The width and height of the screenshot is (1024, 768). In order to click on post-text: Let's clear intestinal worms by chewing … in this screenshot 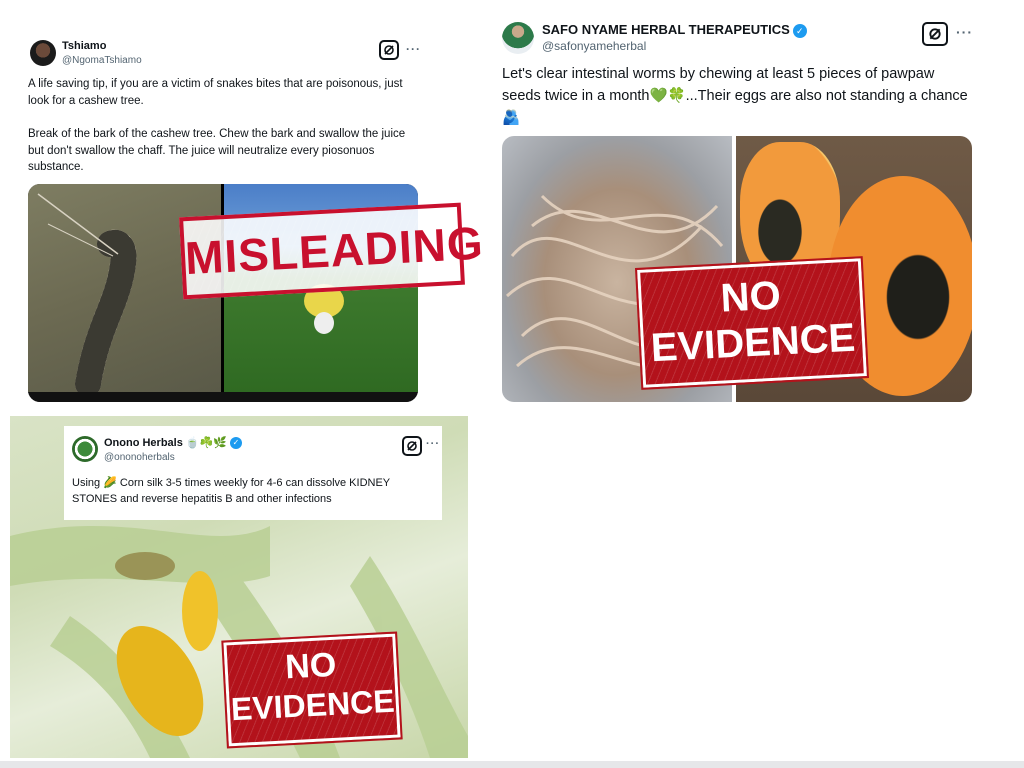, I will do `click(735, 96)`.